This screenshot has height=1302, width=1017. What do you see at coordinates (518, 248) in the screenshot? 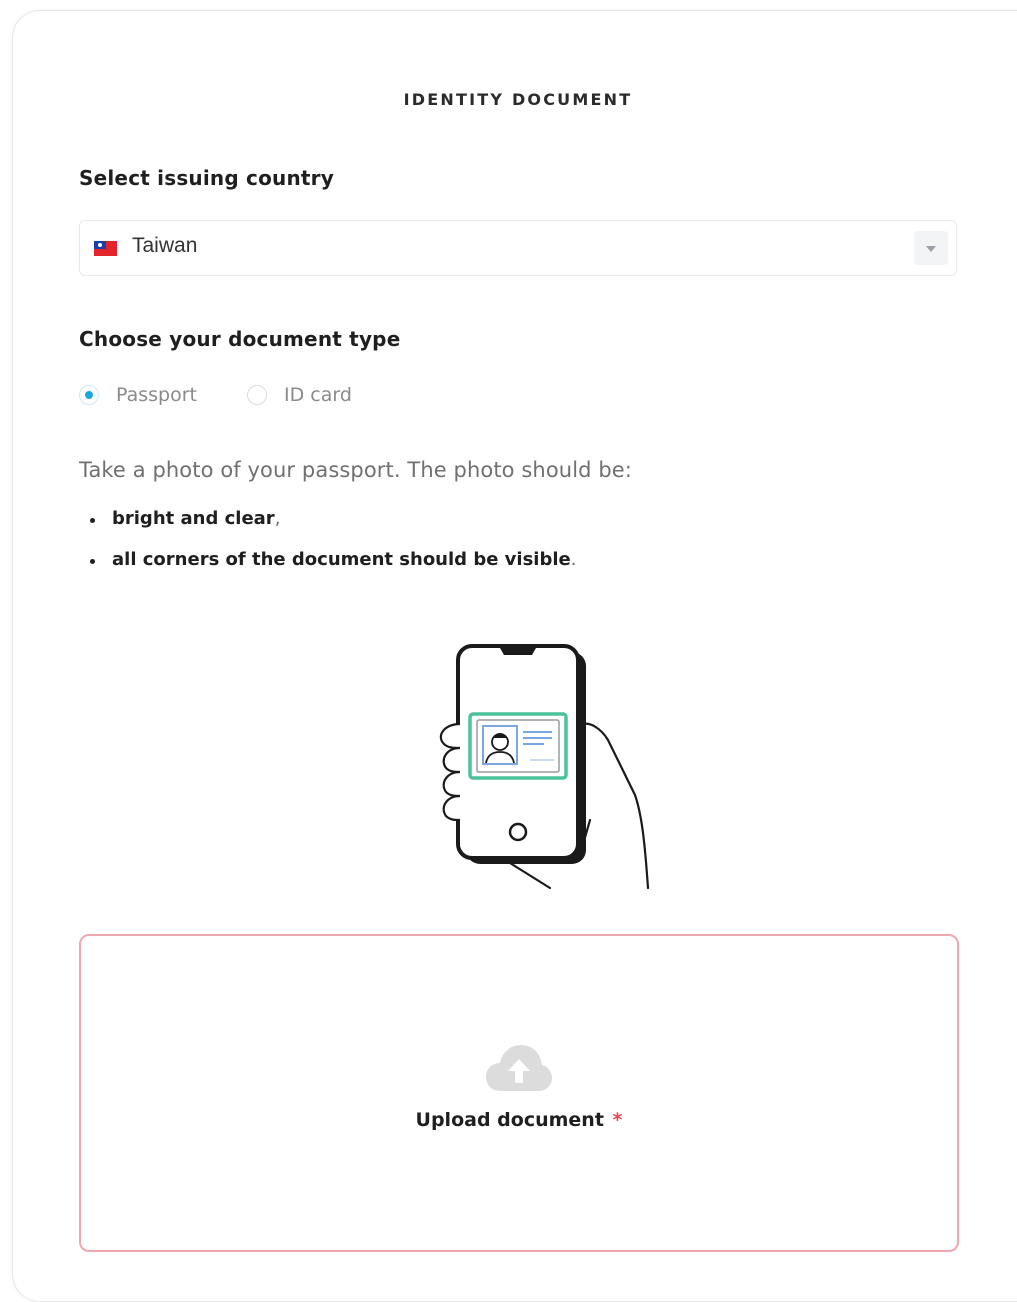
I see `country-select: Taiwan` at bounding box center [518, 248].